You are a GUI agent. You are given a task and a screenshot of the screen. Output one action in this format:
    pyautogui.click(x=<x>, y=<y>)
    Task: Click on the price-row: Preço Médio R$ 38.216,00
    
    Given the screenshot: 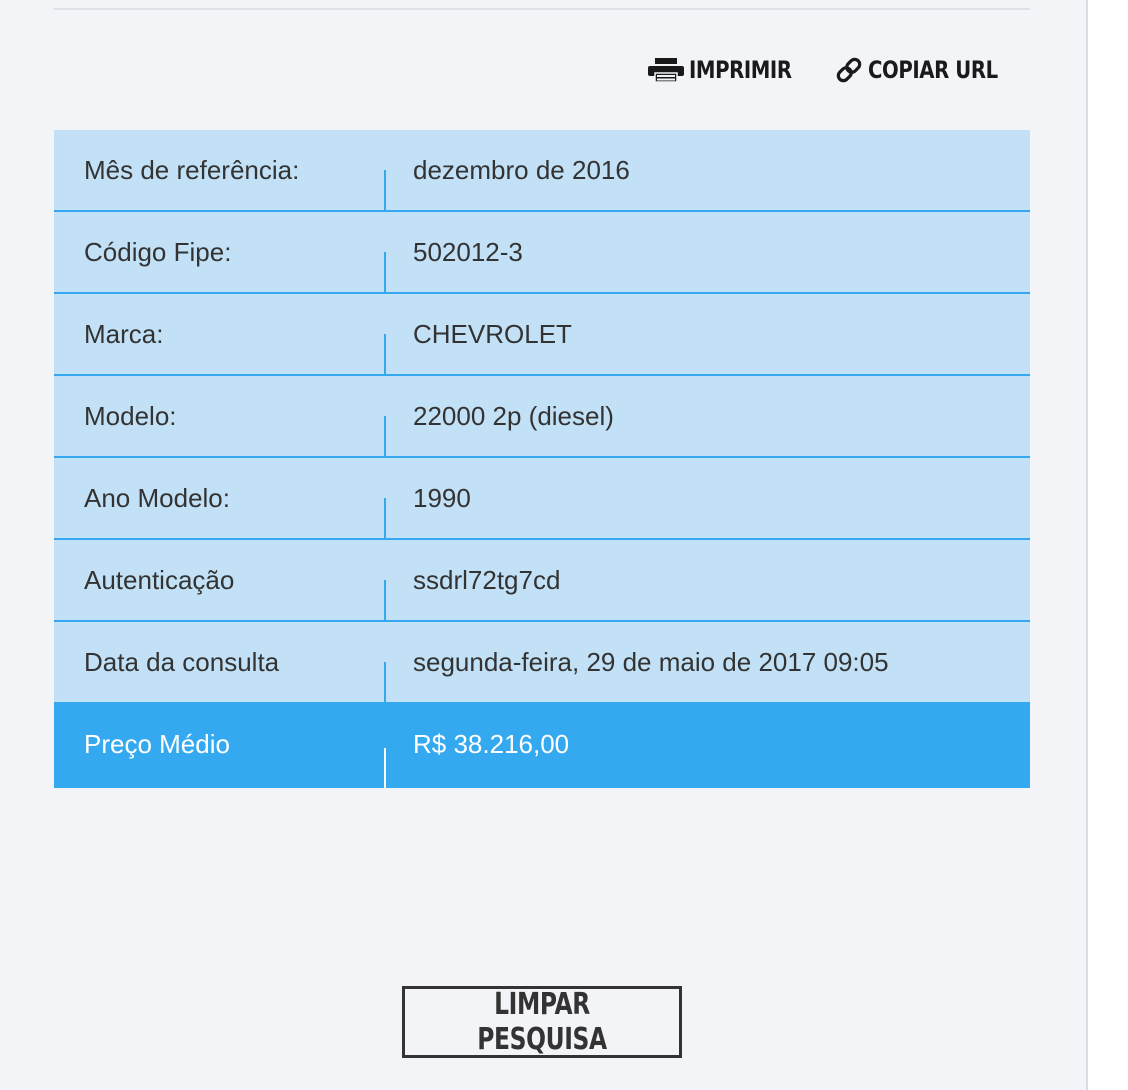 What is the action you would take?
    pyautogui.click(x=542, y=746)
    